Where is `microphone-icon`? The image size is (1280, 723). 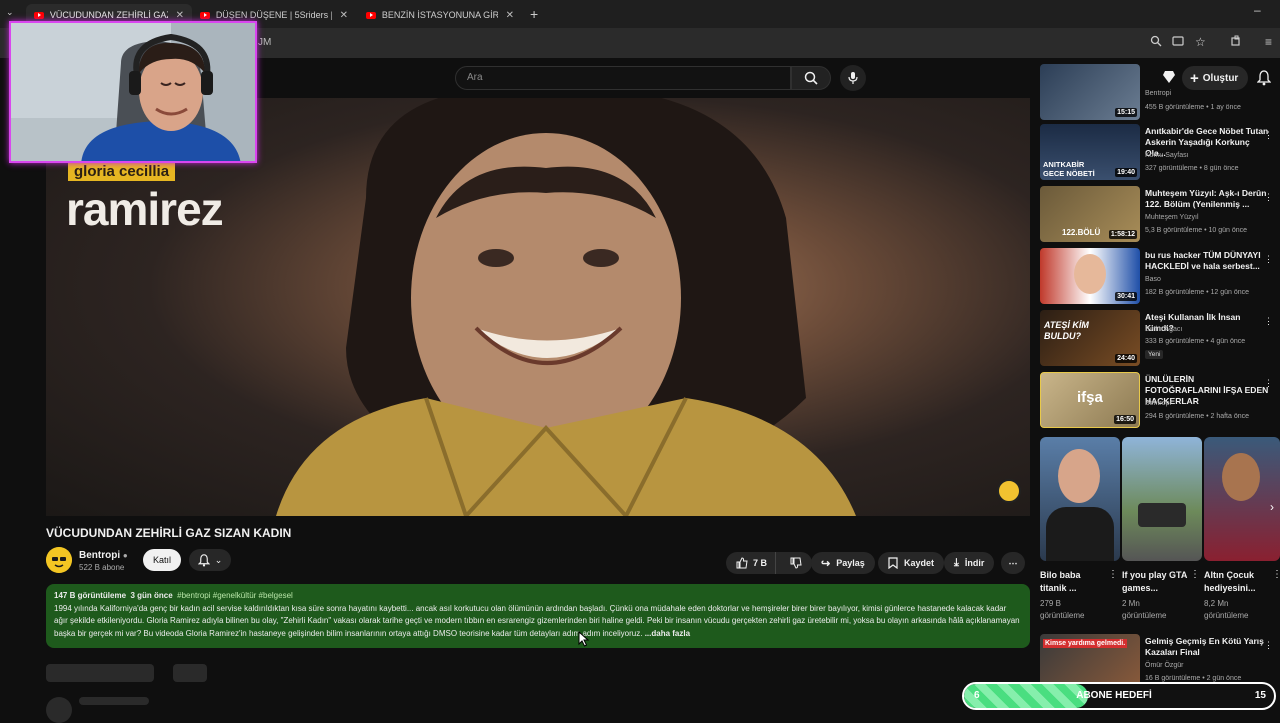 microphone-icon is located at coordinates (853, 78).